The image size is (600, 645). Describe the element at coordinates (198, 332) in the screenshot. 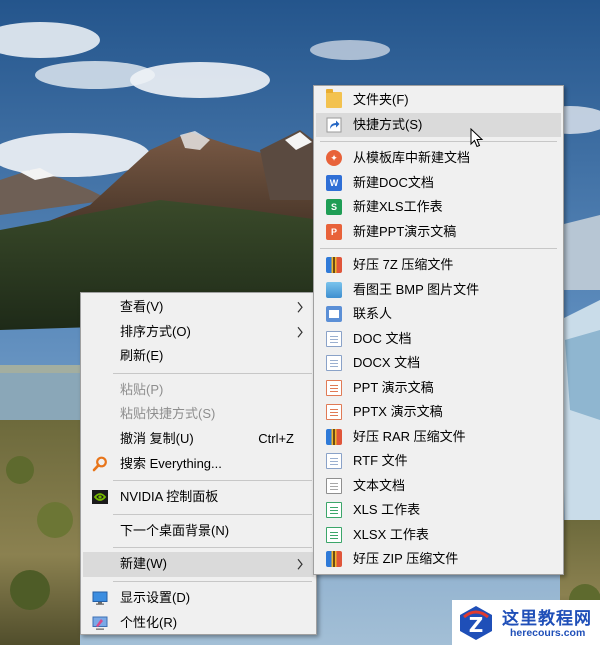

I see `menu-item-sort-by: 排序方式(O)` at that location.